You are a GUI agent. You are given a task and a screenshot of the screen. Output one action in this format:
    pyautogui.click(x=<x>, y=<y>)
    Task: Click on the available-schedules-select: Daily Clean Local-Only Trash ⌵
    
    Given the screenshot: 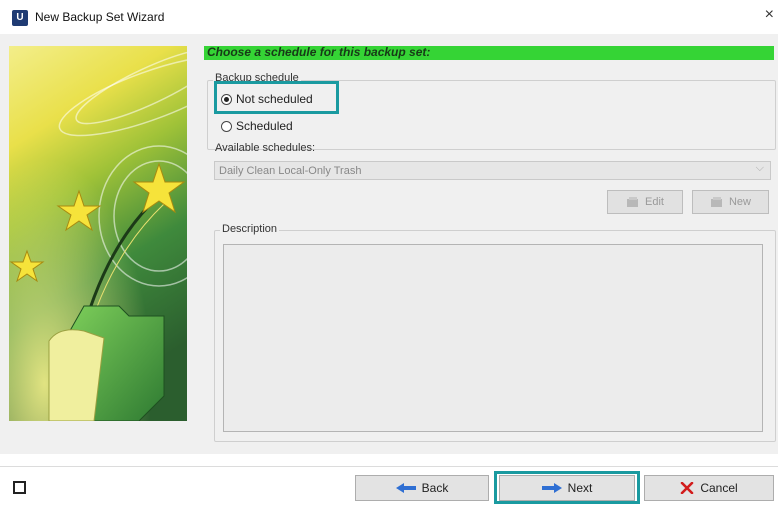 What is the action you would take?
    pyautogui.click(x=492, y=170)
    